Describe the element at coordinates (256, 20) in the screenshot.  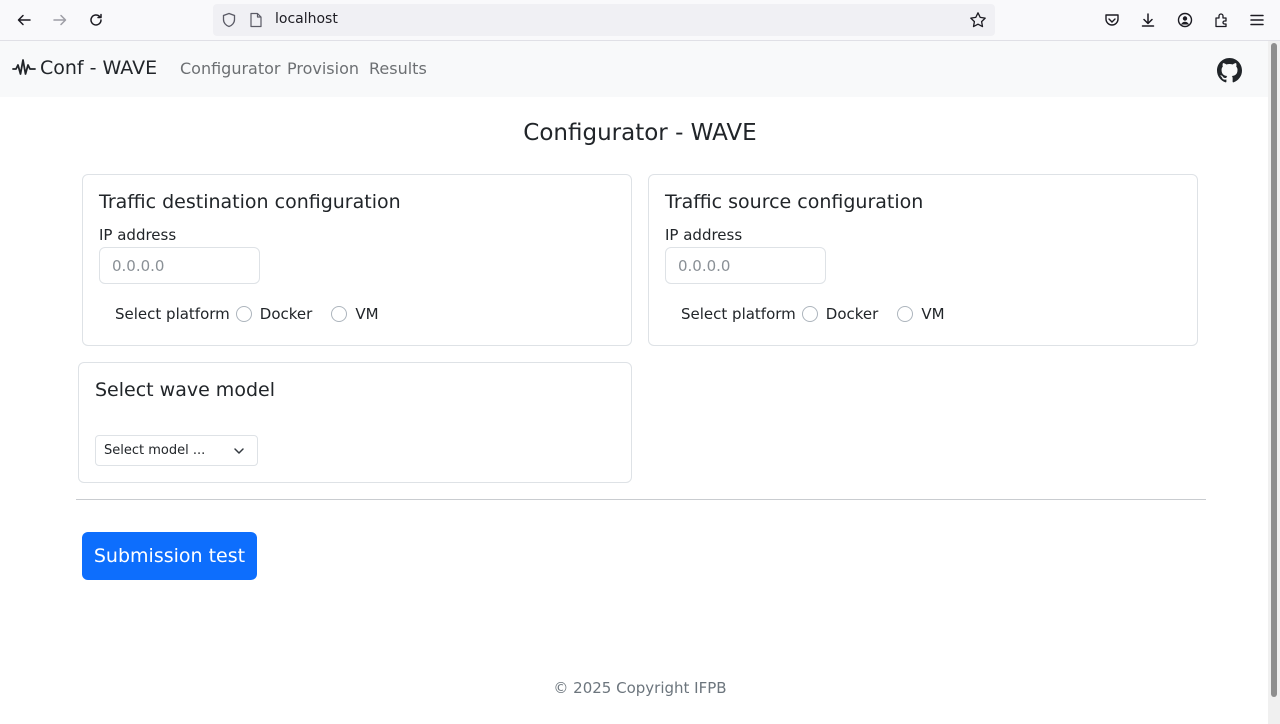
I see `page-icon` at that location.